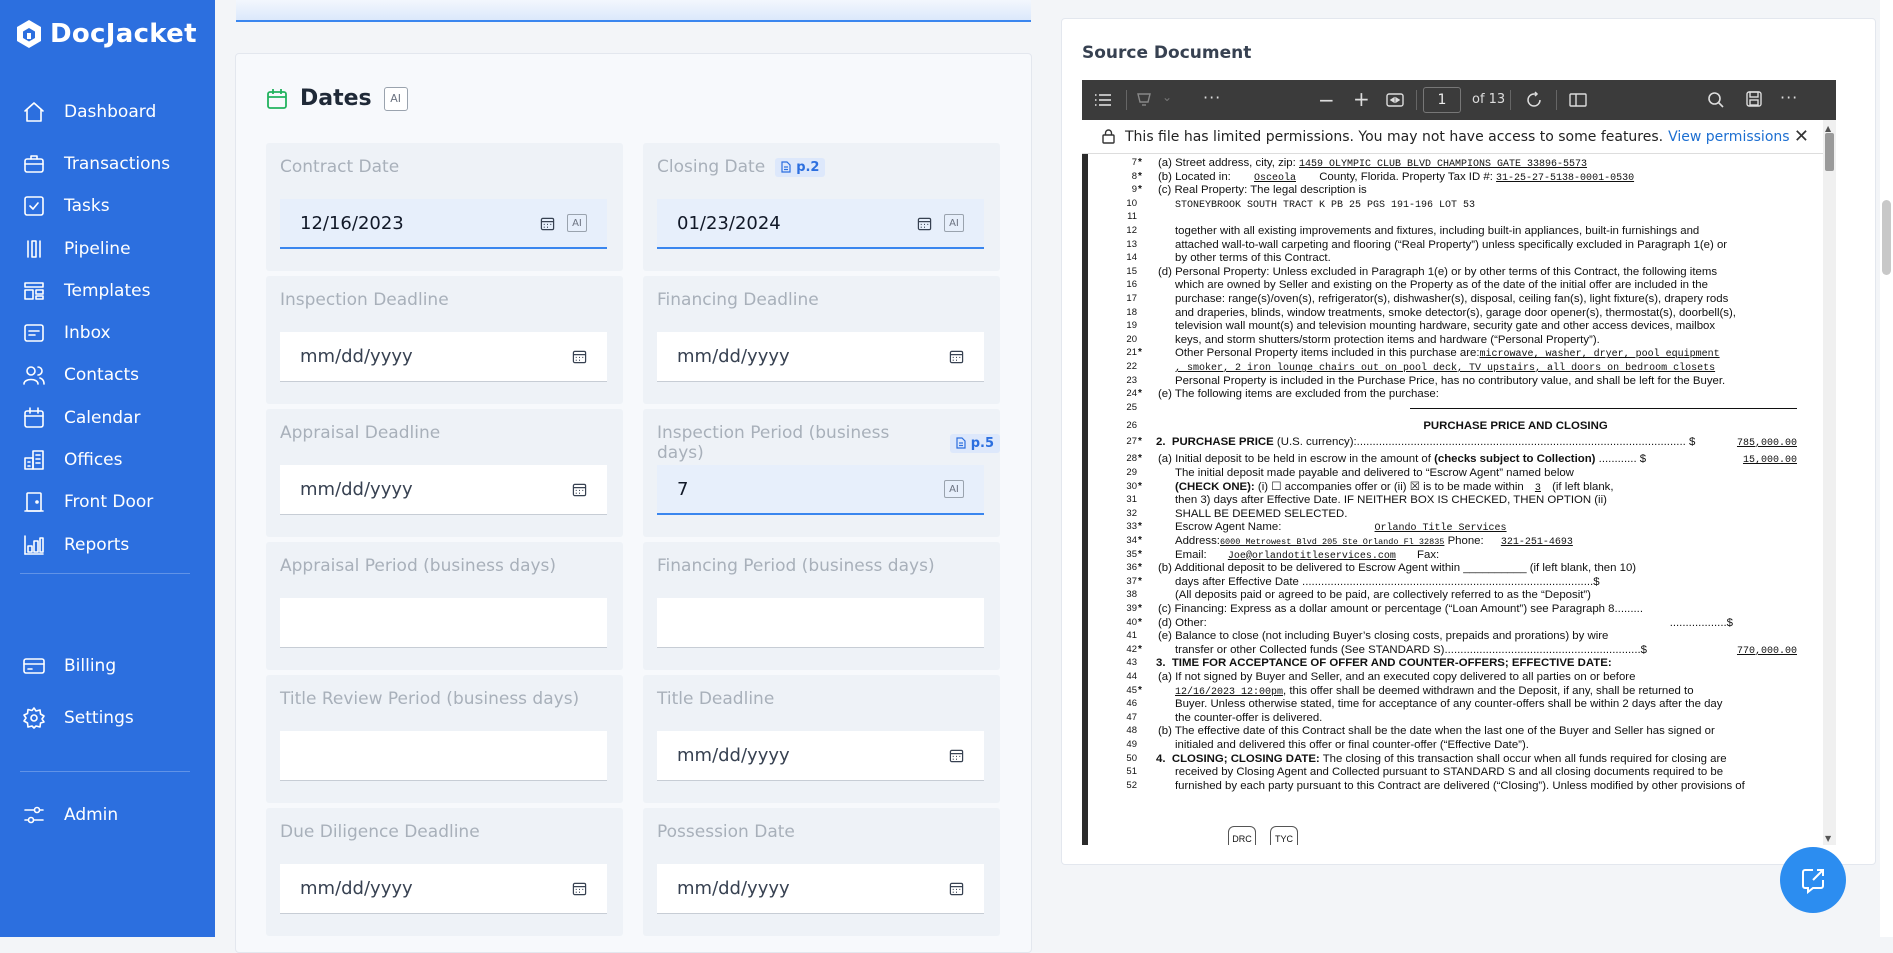 This screenshot has height=953, width=1893. What do you see at coordinates (1228, 527) in the screenshot?
I see `doc-l33-label: Escrow Agent Name:` at bounding box center [1228, 527].